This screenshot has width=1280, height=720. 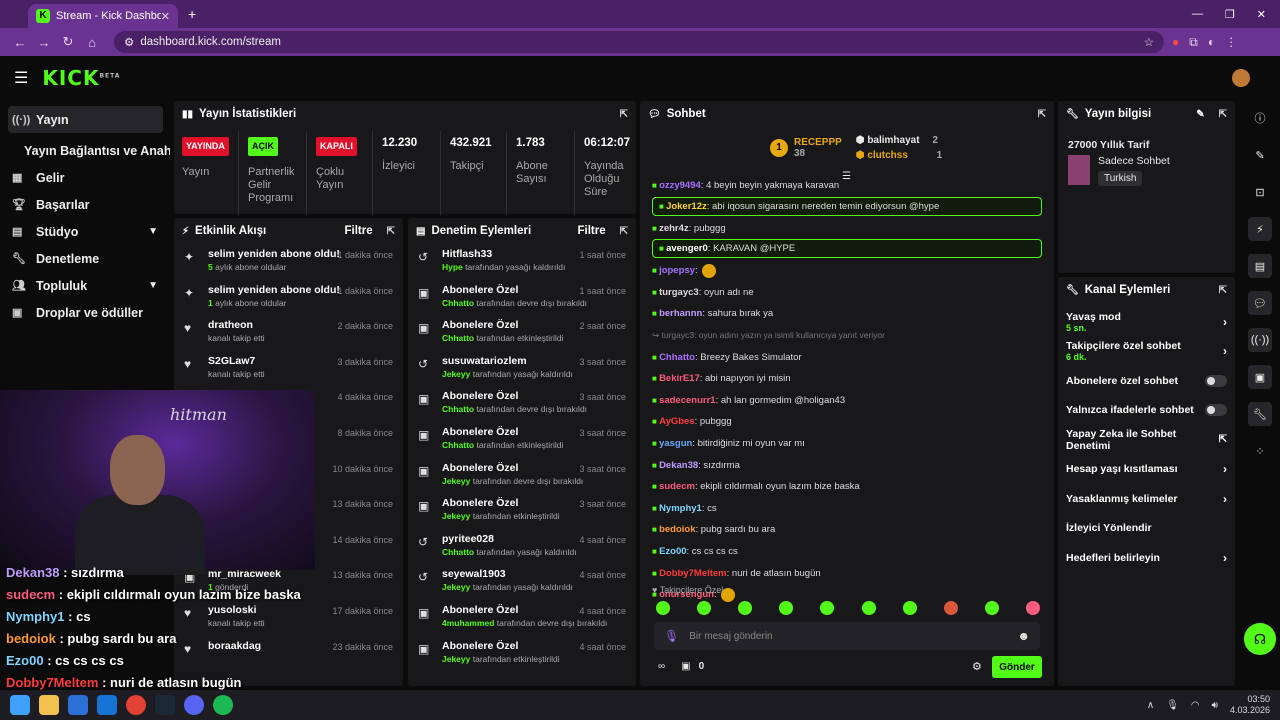 I want to click on layout-icon: ▣, so click(x=1260, y=377).